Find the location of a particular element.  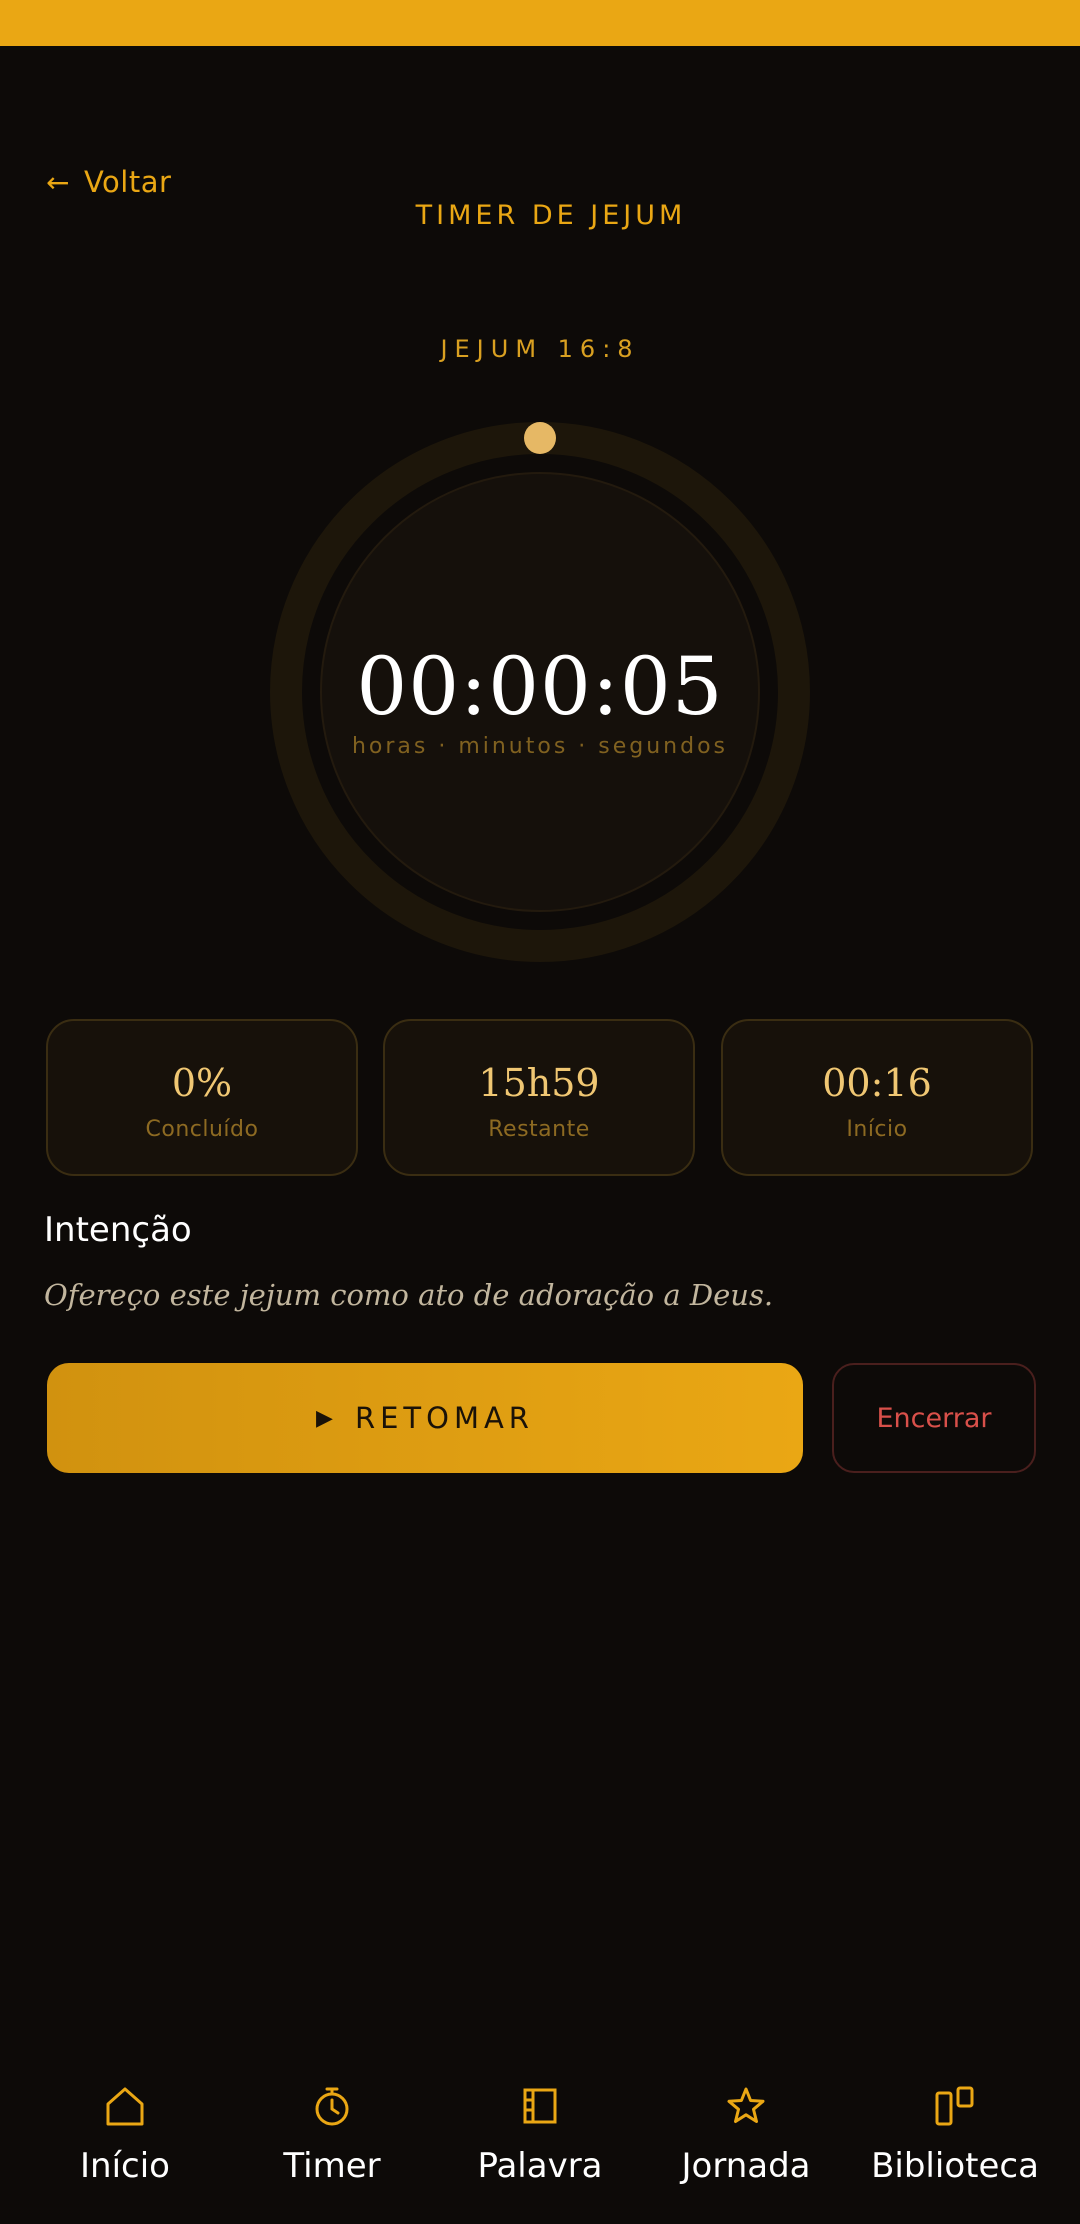

end-fast-button: Encerrar is located at coordinates (934, 1418).